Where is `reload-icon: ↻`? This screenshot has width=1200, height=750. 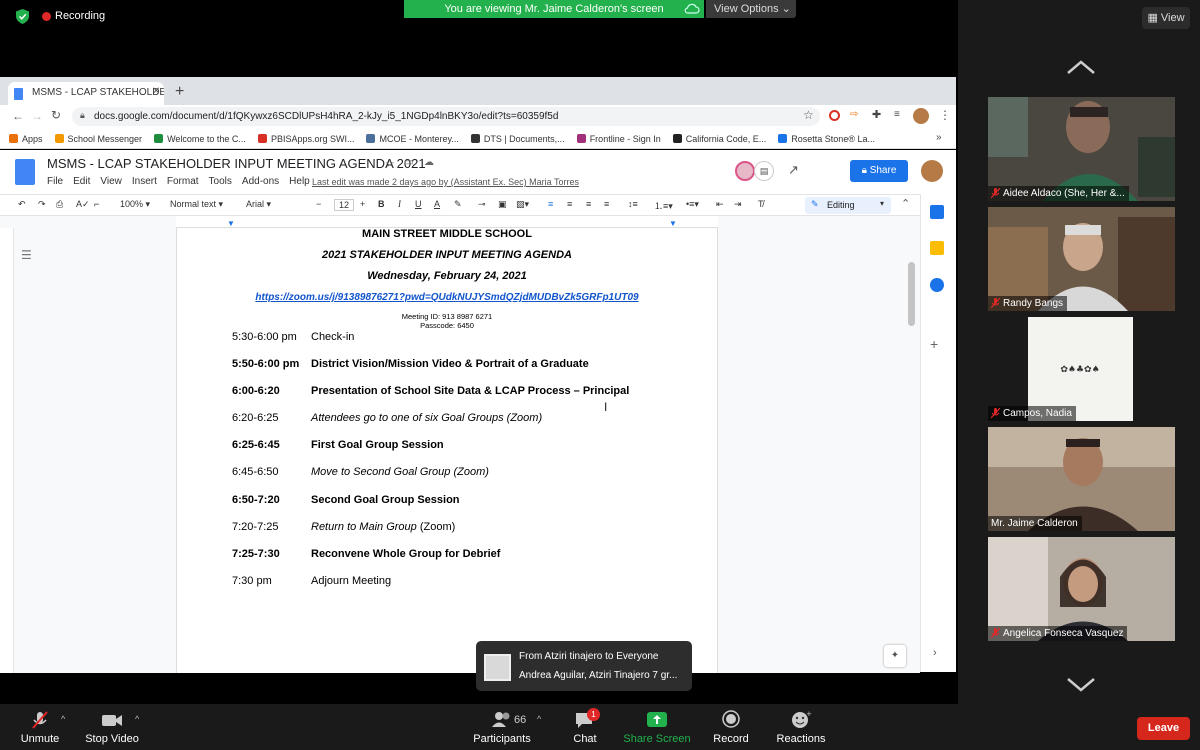 reload-icon: ↻ is located at coordinates (56, 115).